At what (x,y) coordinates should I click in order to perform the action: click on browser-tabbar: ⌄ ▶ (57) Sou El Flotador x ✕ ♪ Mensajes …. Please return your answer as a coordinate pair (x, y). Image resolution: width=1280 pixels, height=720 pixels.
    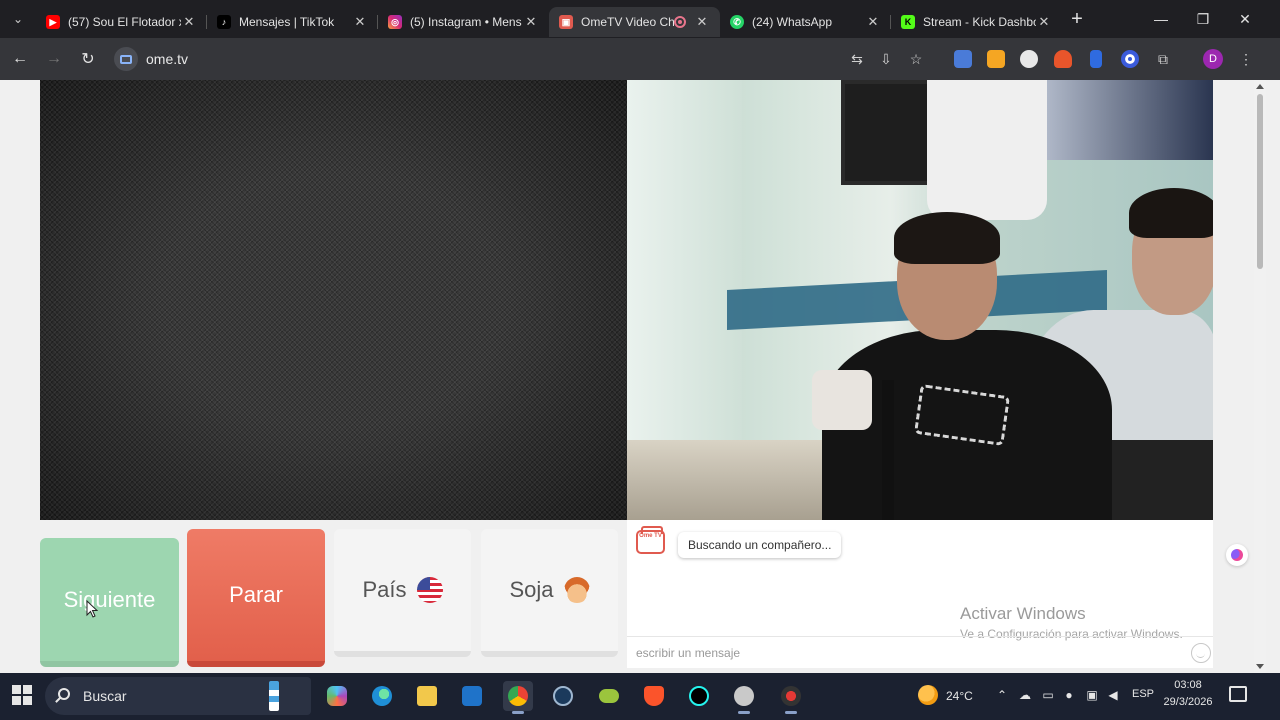
    Looking at the image, I should click on (640, 19).